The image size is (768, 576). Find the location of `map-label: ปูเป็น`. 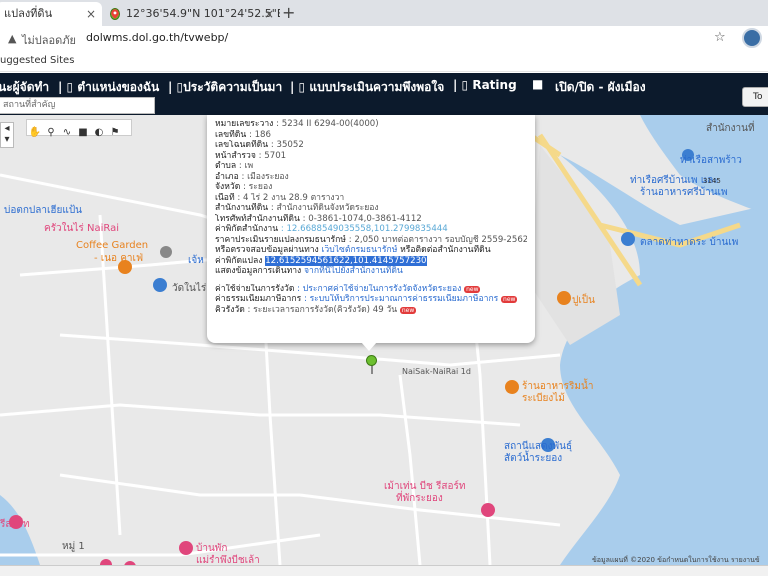

map-label: ปูเป็น is located at coordinates (583, 300).